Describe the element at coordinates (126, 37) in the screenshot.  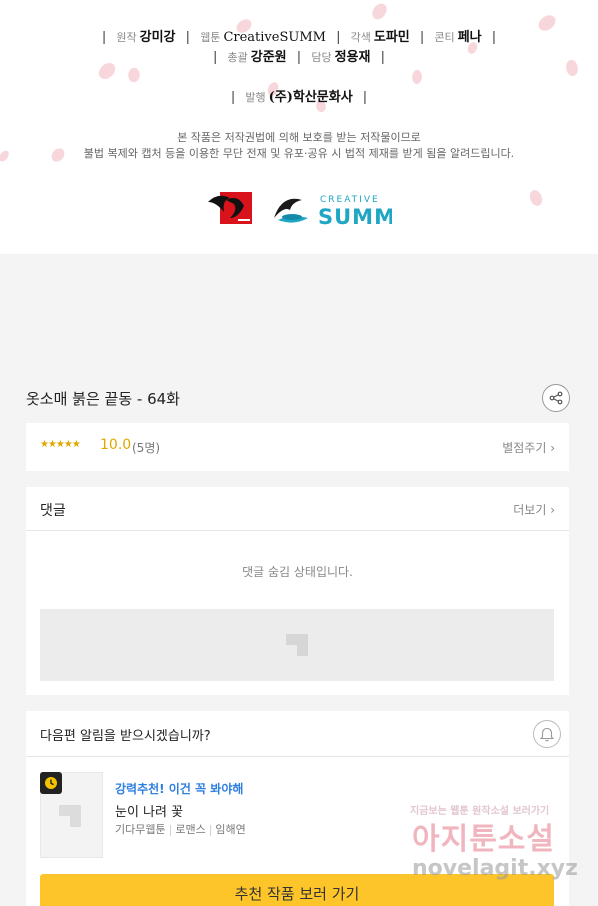
I see `credit-role: 원작` at that location.